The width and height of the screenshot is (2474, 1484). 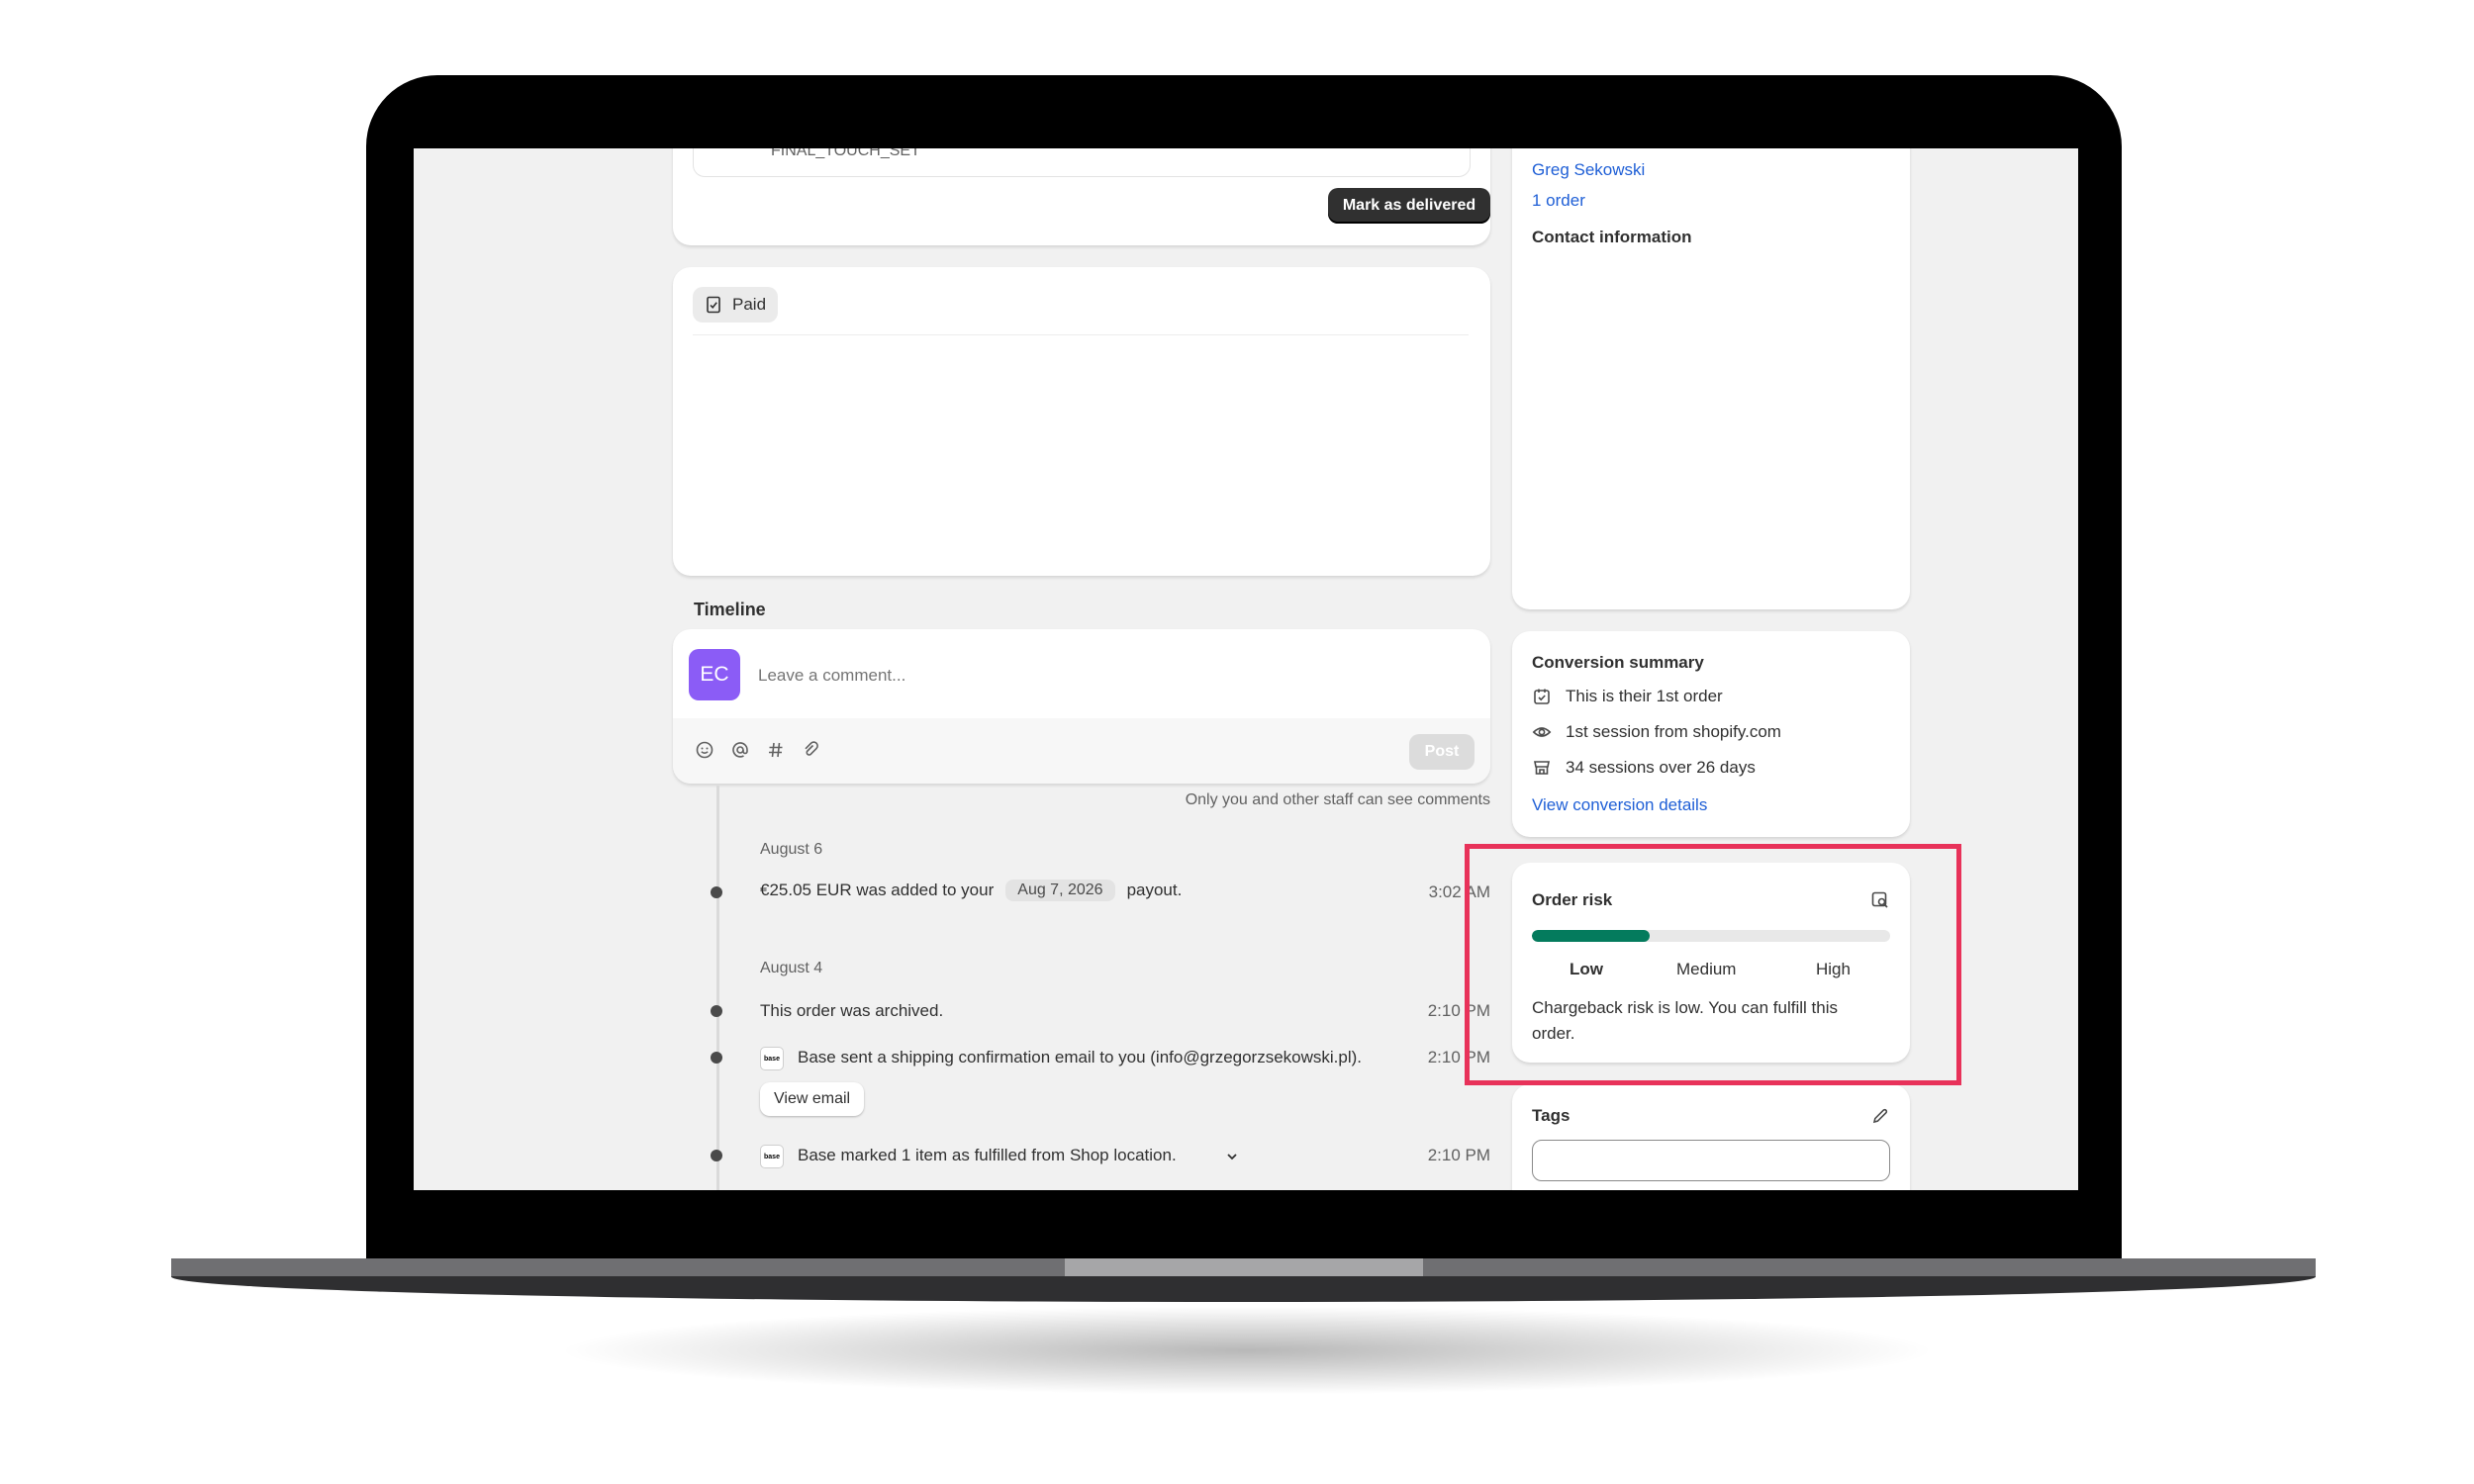 What do you see at coordinates (1247, 1350) in the screenshot?
I see `laptop-shadow` at bounding box center [1247, 1350].